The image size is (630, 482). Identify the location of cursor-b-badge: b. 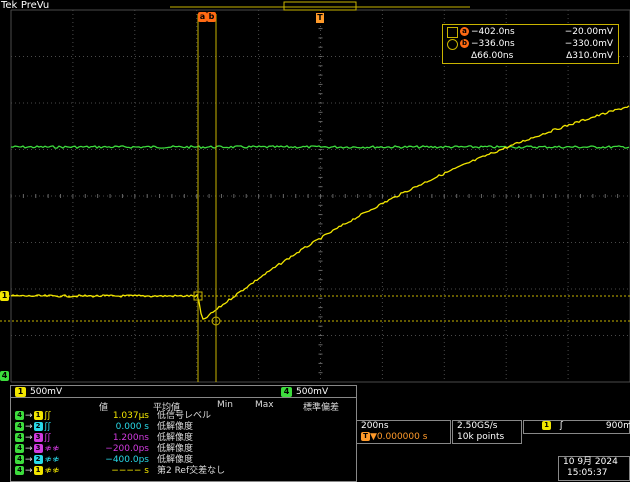
(464, 43).